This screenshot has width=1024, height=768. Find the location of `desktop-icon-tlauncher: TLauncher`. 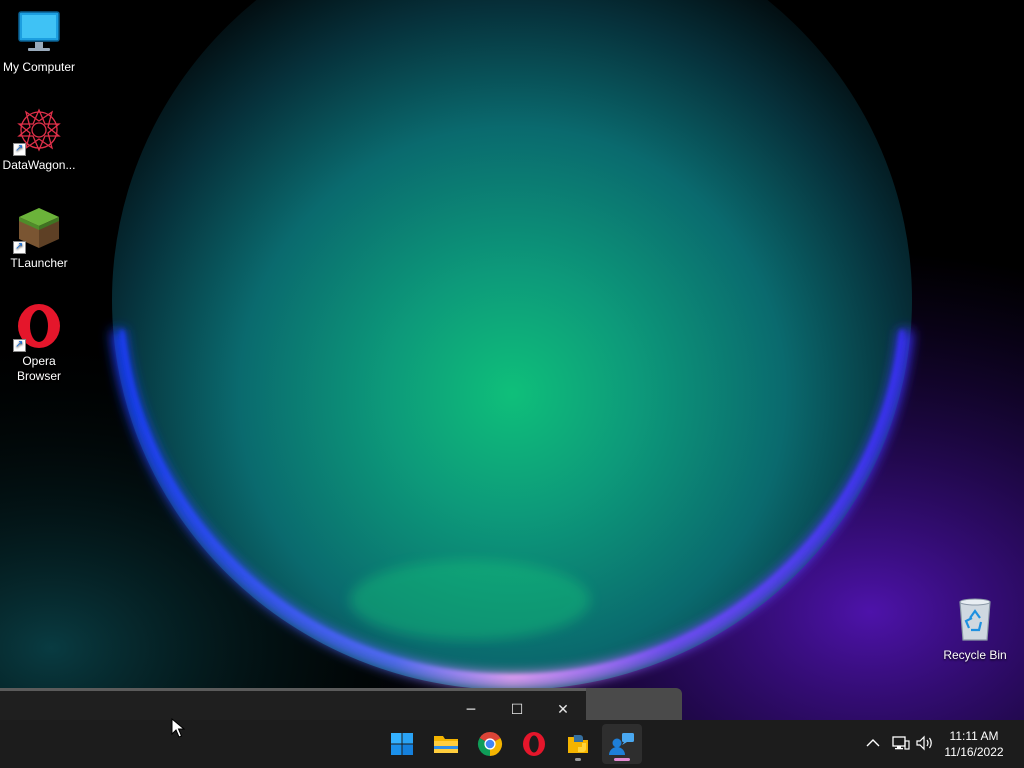

desktop-icon-tlauncher: TLauncher is located at coordinates (39, 237).